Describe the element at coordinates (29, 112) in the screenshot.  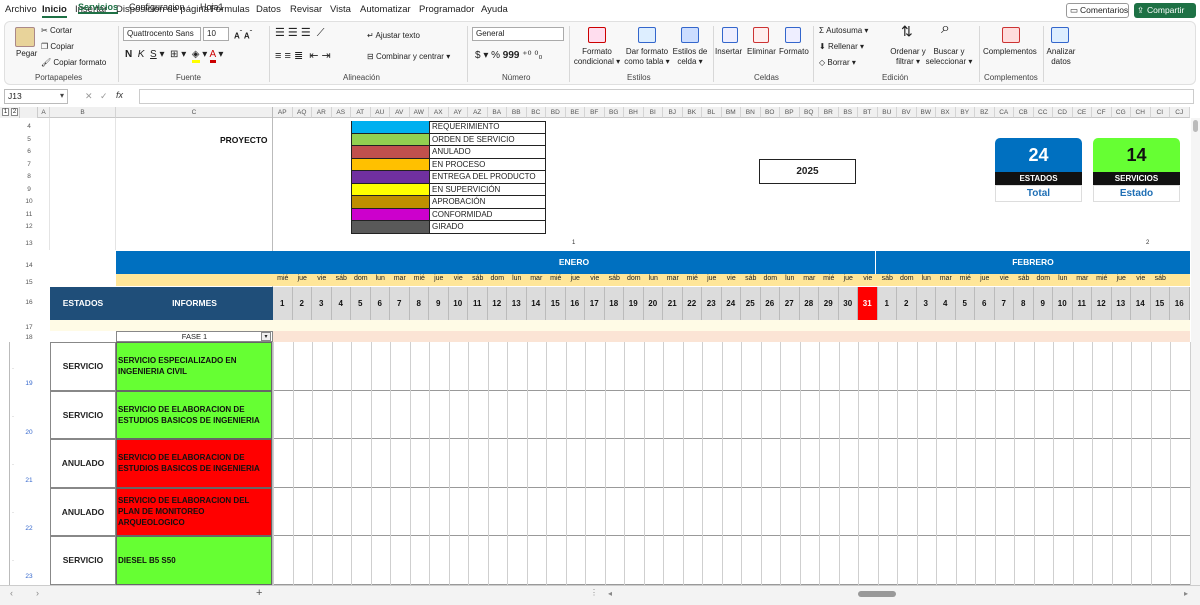
I see `select-all-corner` at that location.